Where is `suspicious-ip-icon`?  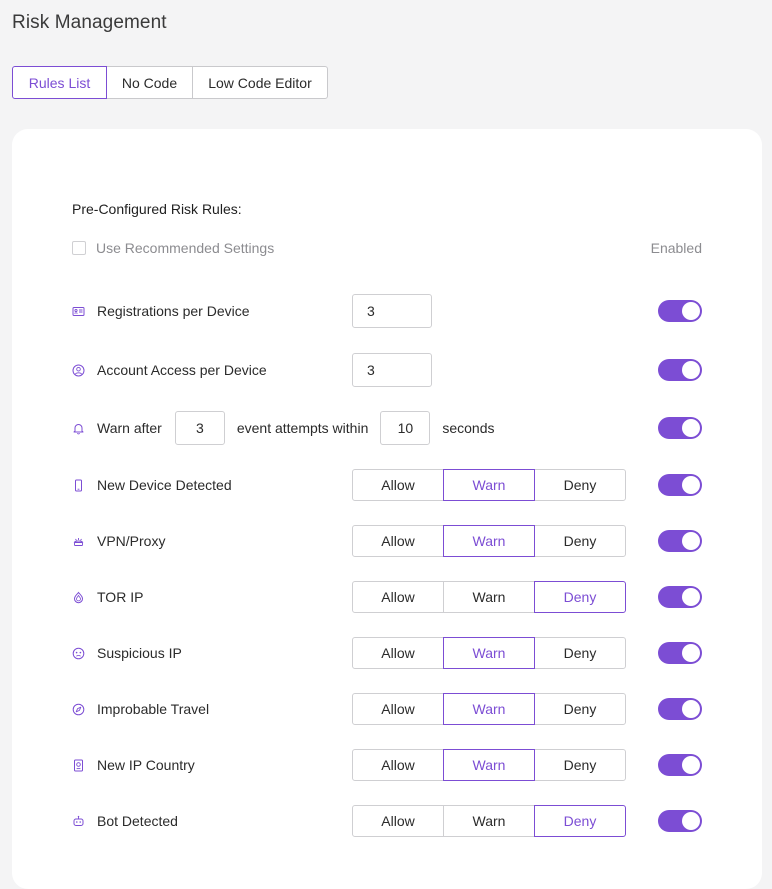
suspicious-ip-icon is located at coordinates (78, 653).